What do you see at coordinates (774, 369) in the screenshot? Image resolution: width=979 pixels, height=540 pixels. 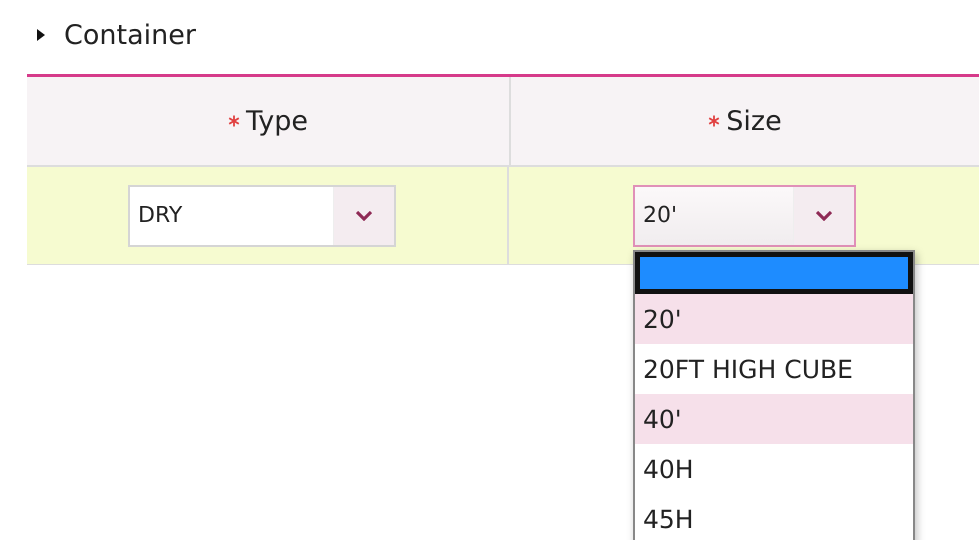 I see `dropdown-option: 20FT HIGH CUBE` at bounding box center [774, 369].